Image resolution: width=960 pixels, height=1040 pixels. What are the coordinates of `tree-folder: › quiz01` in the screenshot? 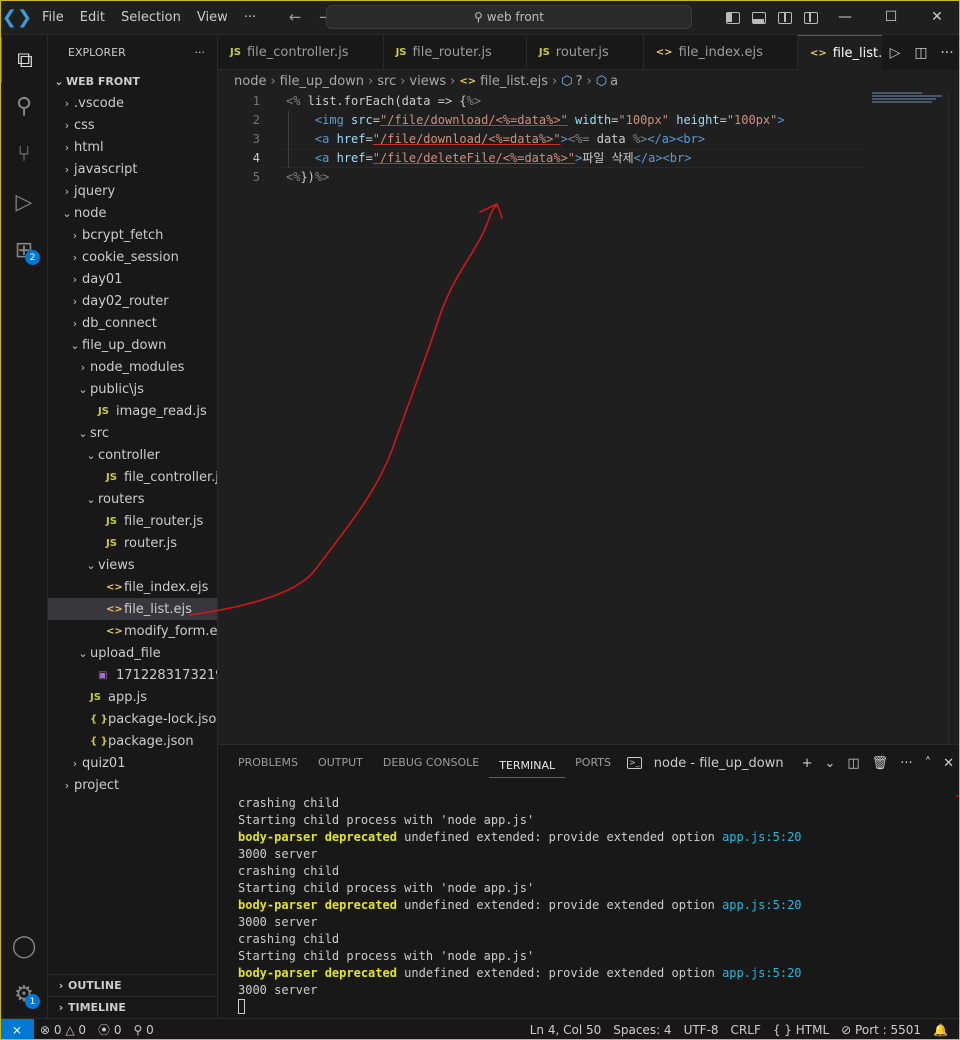 It's located at (132, 763).